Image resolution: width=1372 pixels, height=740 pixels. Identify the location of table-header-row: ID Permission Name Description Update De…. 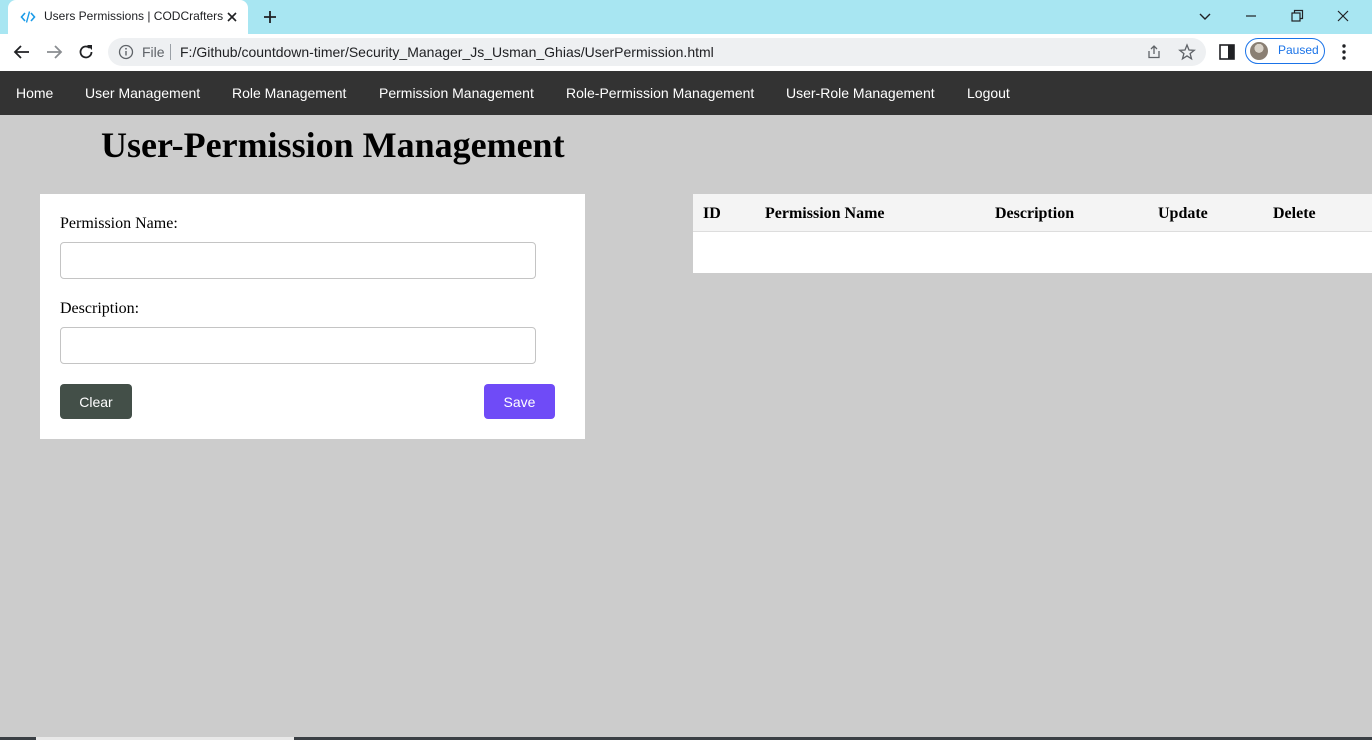
(1032, 213).